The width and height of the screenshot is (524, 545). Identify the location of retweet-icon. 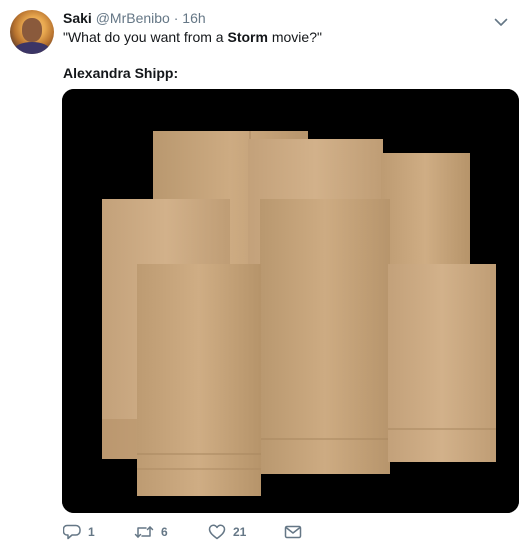
(144, 532).